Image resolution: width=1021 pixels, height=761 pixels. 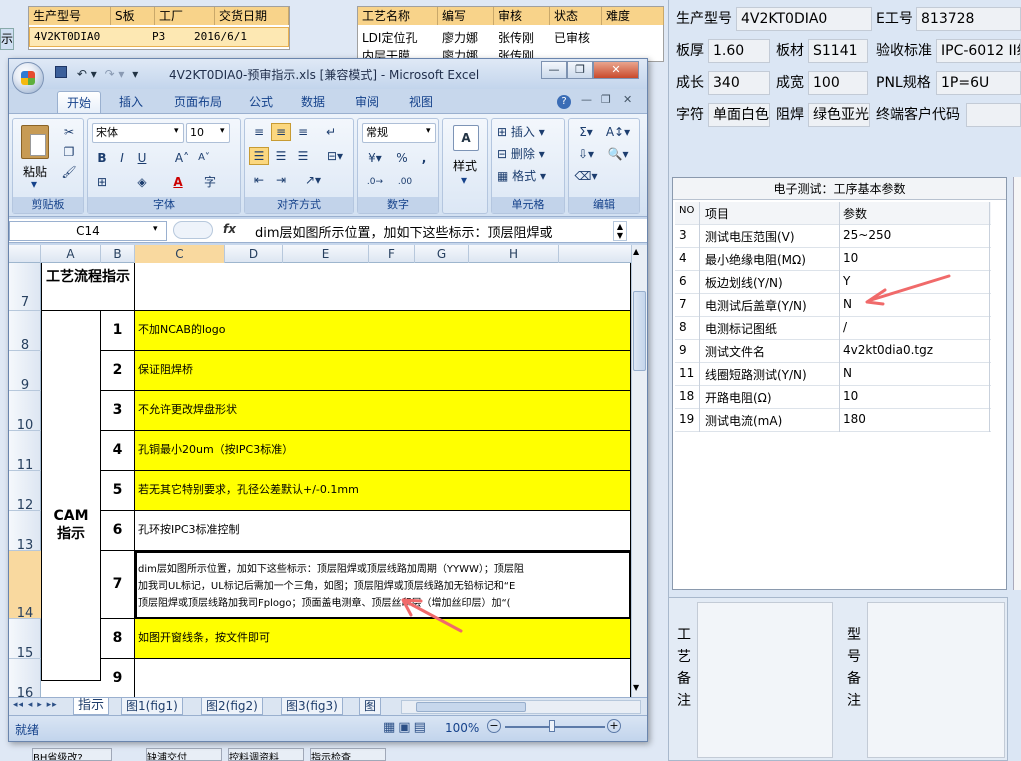 I want to click on tab-data: 数据, so click(x=313, y=102).